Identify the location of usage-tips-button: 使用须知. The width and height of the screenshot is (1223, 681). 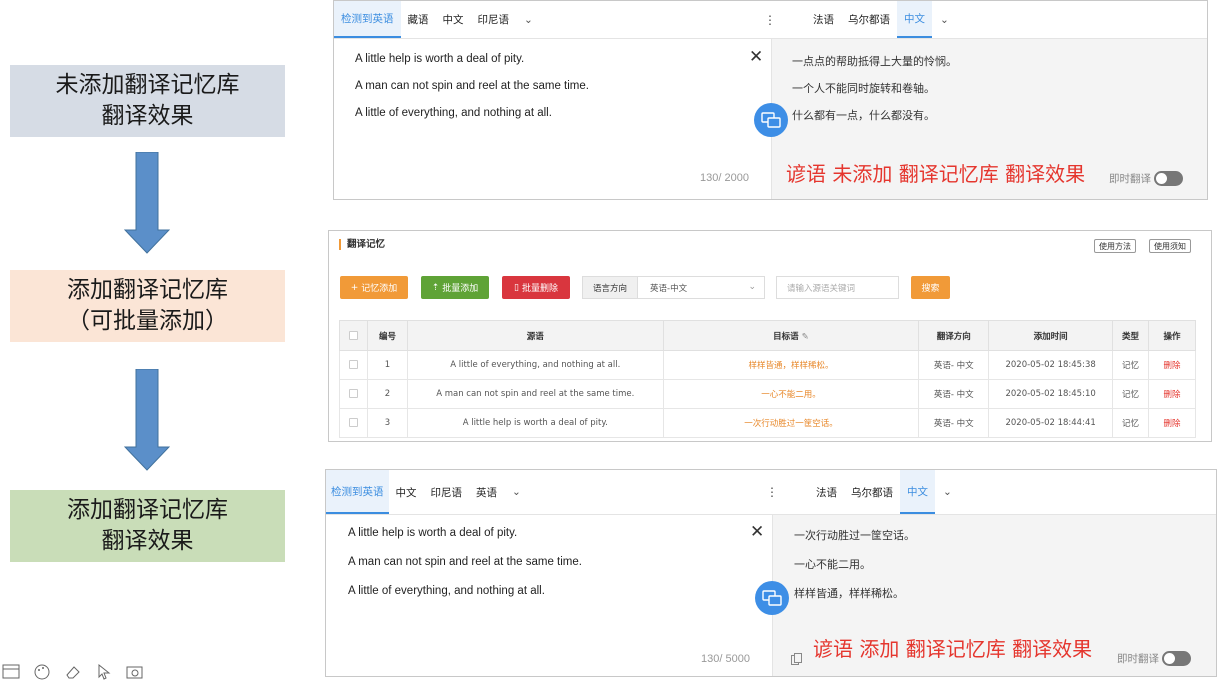
(1170, 246).